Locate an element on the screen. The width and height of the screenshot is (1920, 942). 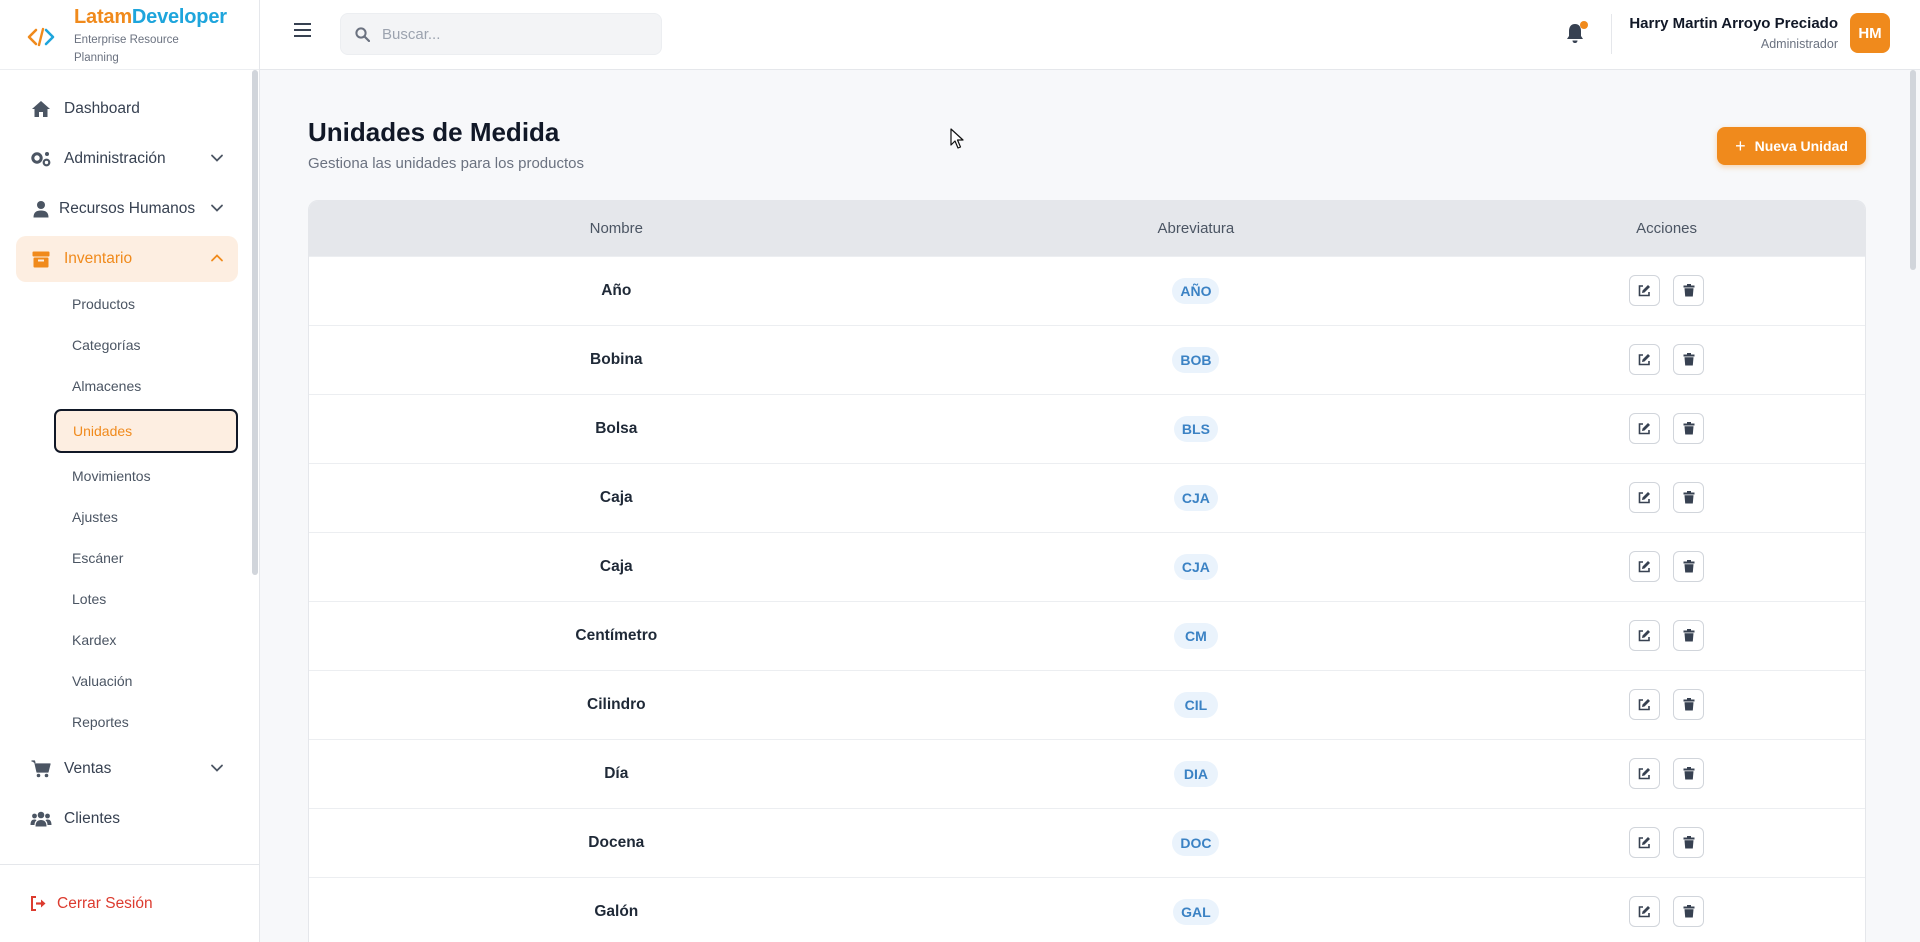
sidebar-item-recursos-humanos: Recursos Humanos is located at coordinates (127, 209).